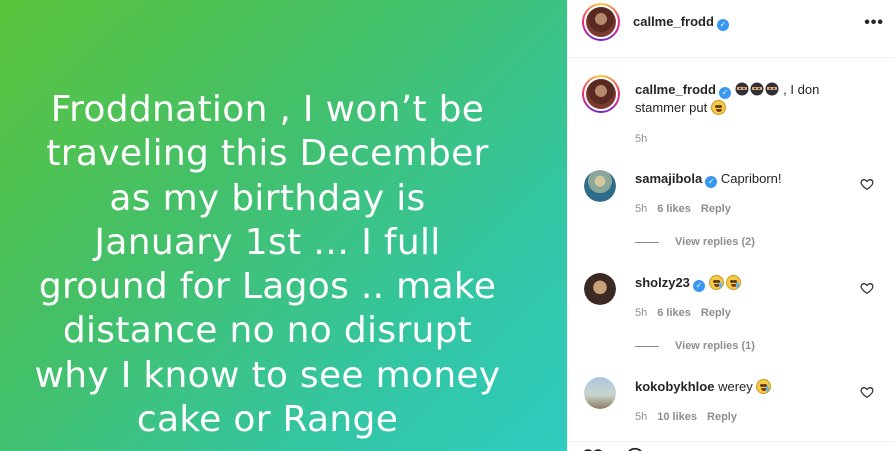  Describe the element at coordinates (267, 198) in the screenshot. I see `post-text-line: as my birthday is` at that location.